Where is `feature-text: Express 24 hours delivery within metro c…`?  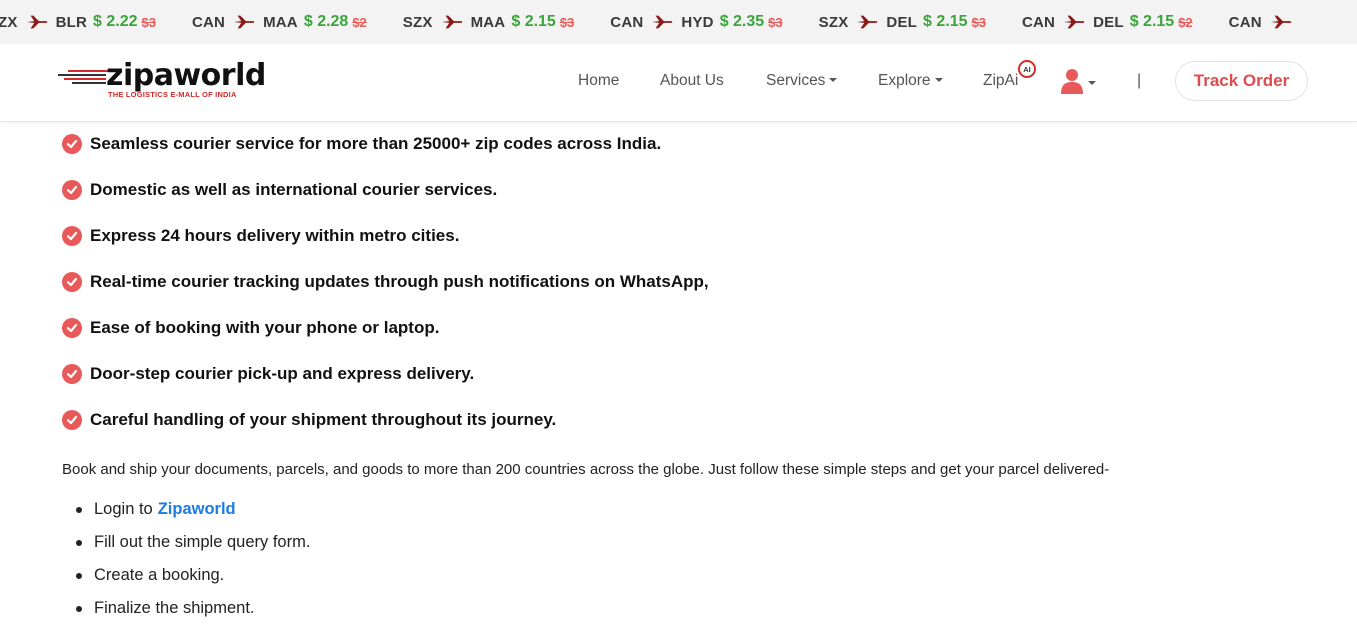
feature-text: Express 24 hours delivery within metro c… is located at coordinates (275, 235).